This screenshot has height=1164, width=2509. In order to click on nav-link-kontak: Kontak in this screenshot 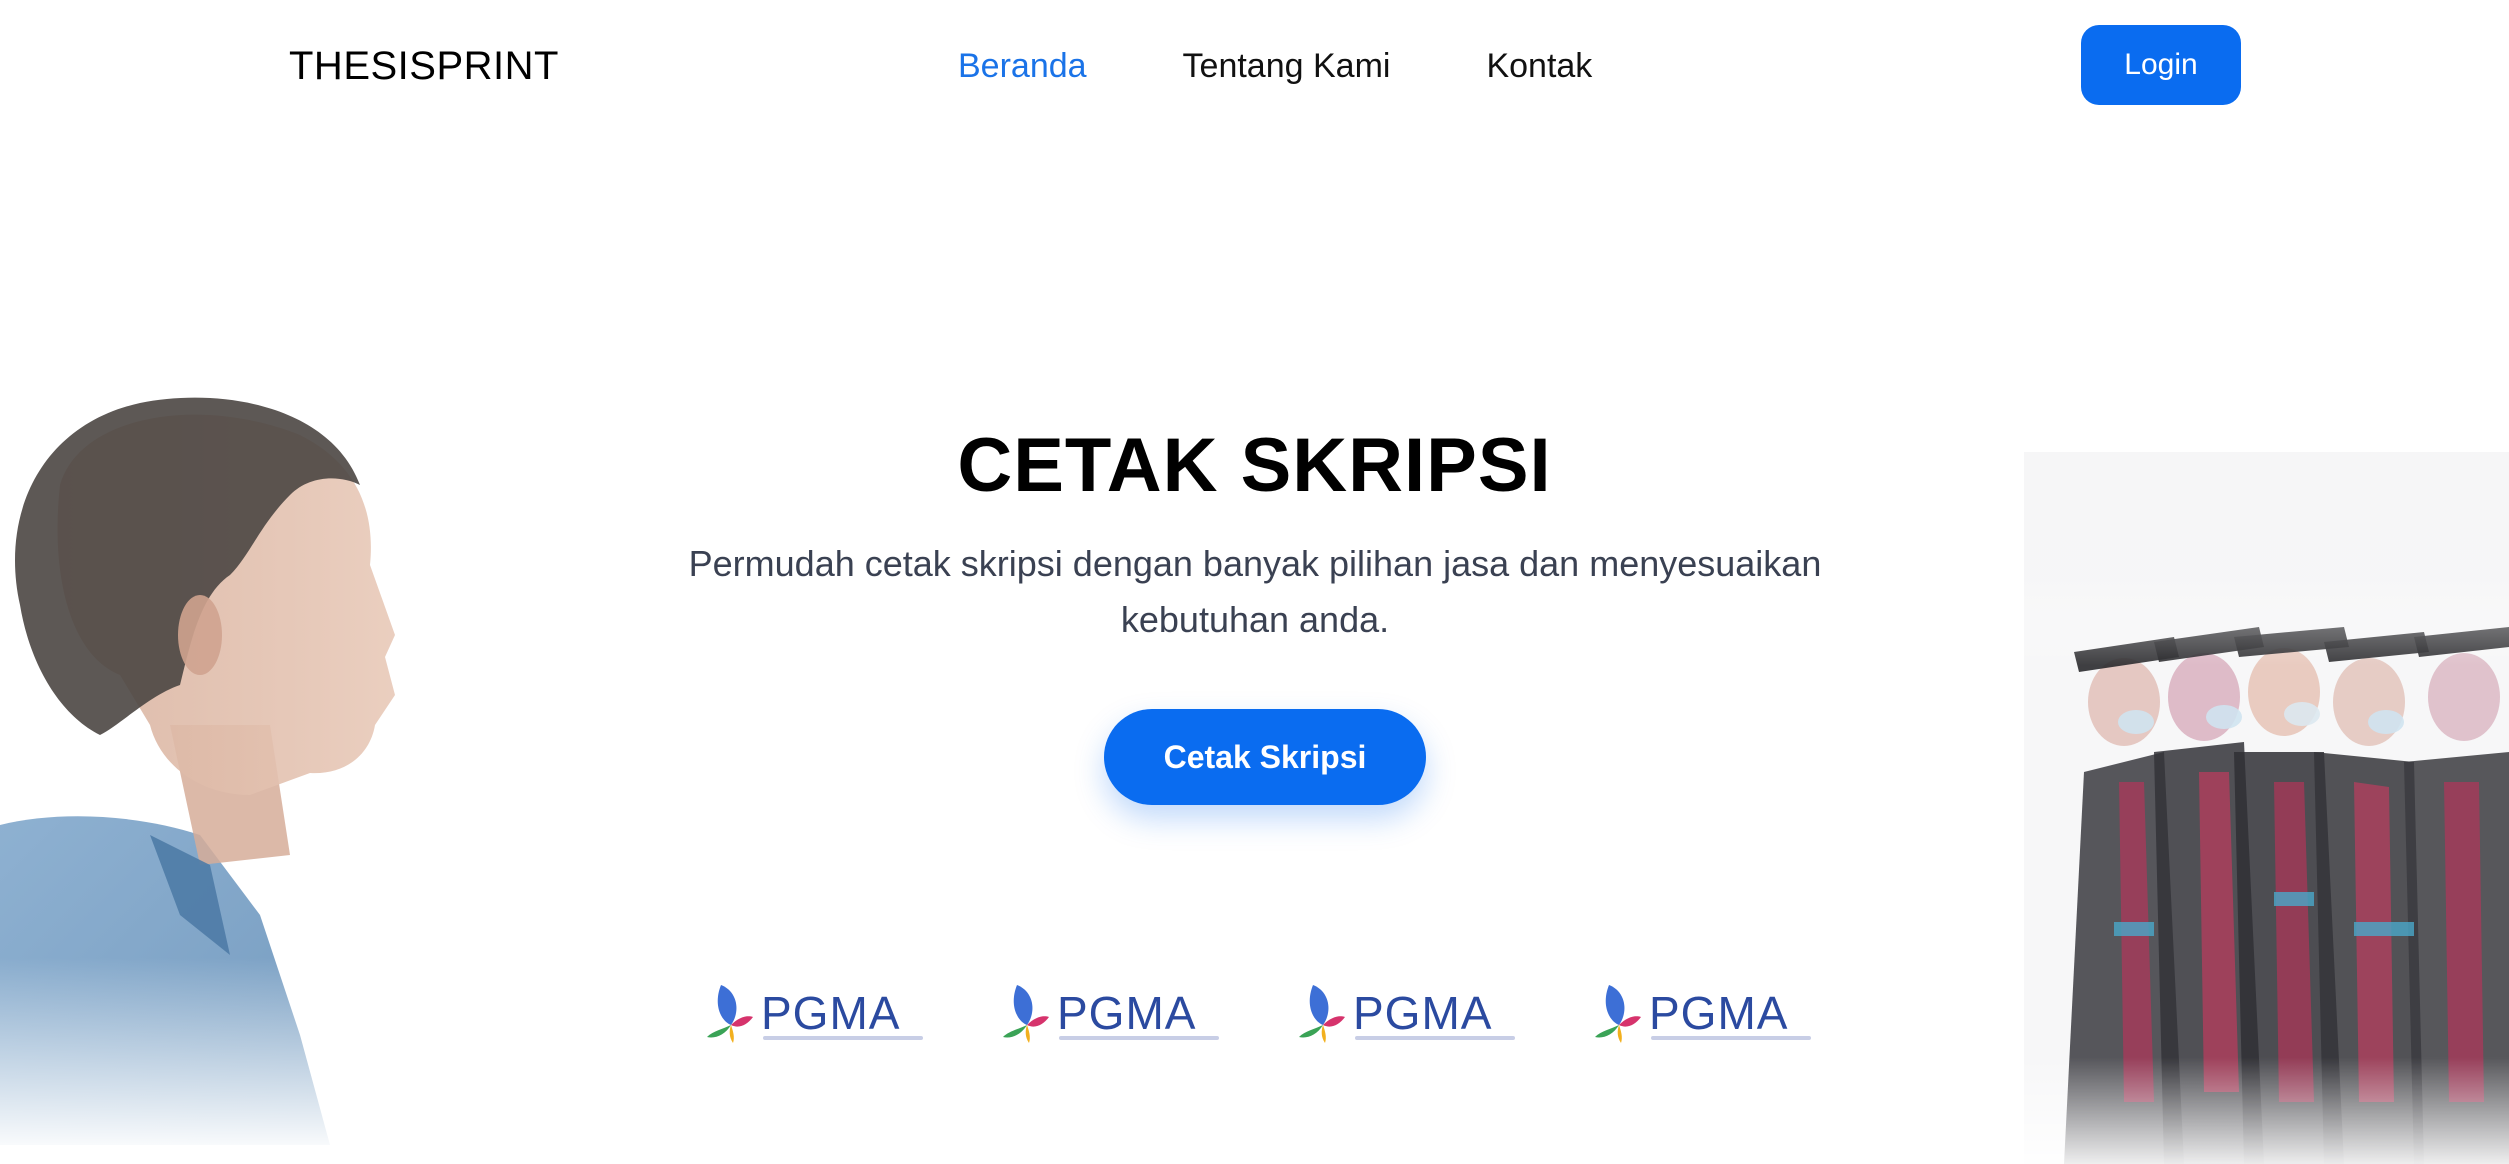, I will do `click(1539, 66)`.